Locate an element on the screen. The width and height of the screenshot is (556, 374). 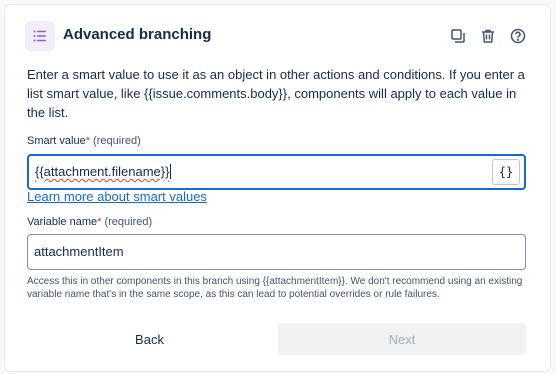
variable-name-field-text: attachmentItem is located at coordinates (79, 251).